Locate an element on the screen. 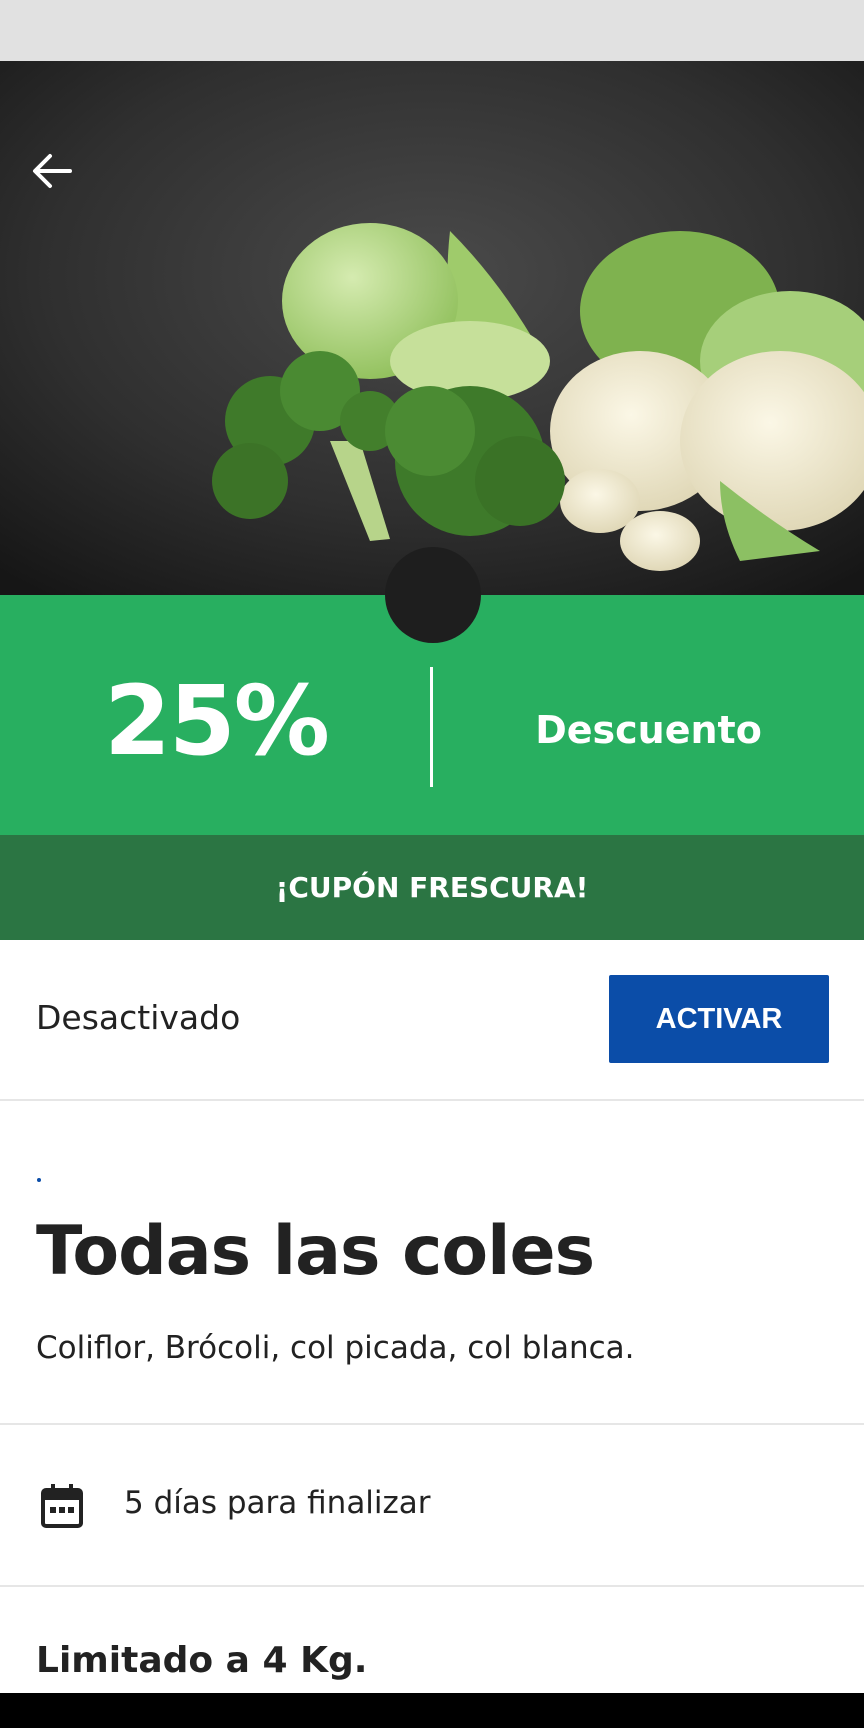 Image resolution: width=864 pixels, height=1728 pixels. discount-percent: 25% is located at coordinates (217, 721).